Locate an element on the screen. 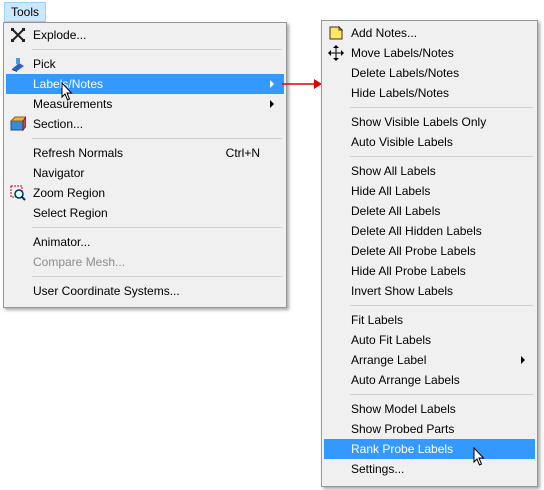  menu-item-hide-labels-notes: Hide Labels/Notes is located at coordinates (429, 93).